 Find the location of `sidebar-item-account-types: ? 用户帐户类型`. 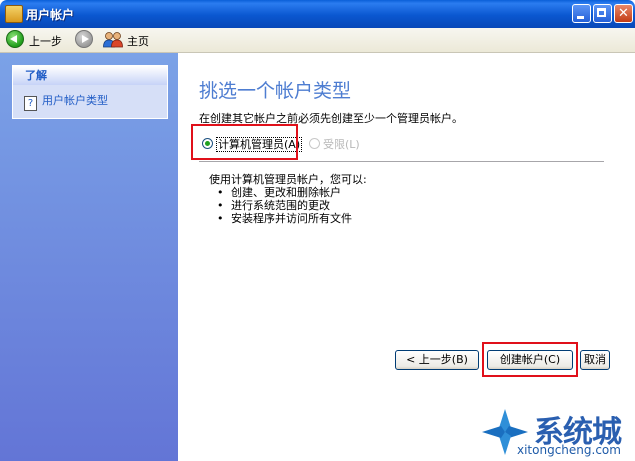

sidebar-item-account-types: ? 用户帐户类型 is located at coordinates (66, 101).